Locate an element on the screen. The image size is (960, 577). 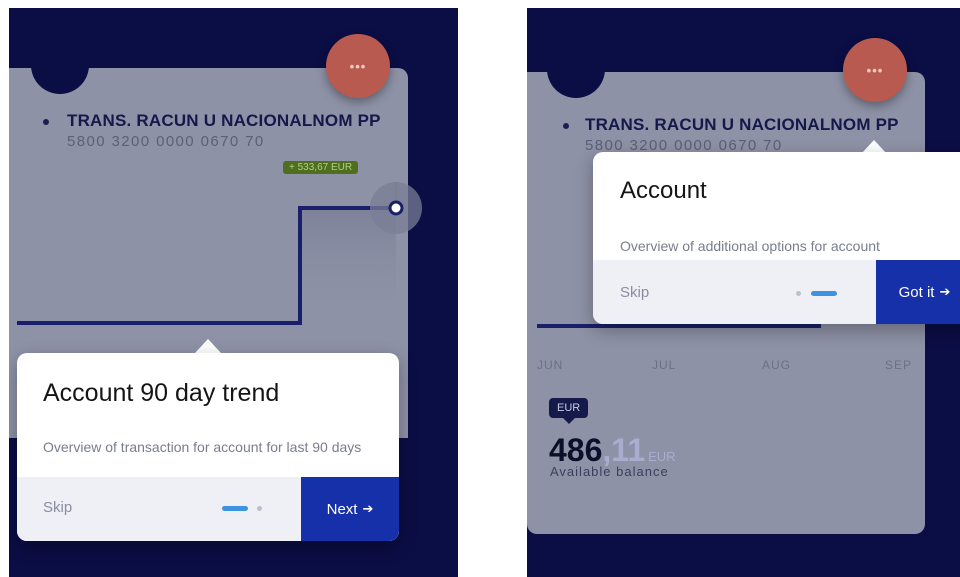
tooltip-title: Account 90 day trend is located at coordinates (161, 393).